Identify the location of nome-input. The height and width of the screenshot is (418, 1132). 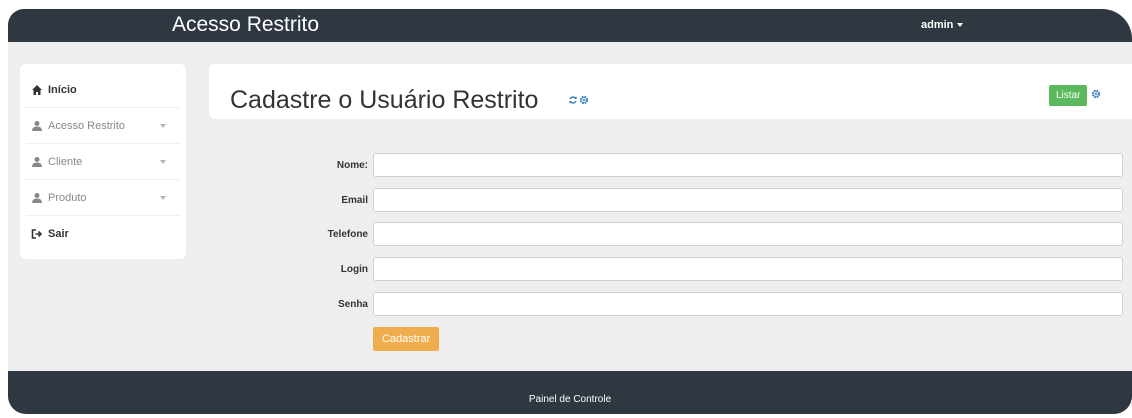
(748, 165).